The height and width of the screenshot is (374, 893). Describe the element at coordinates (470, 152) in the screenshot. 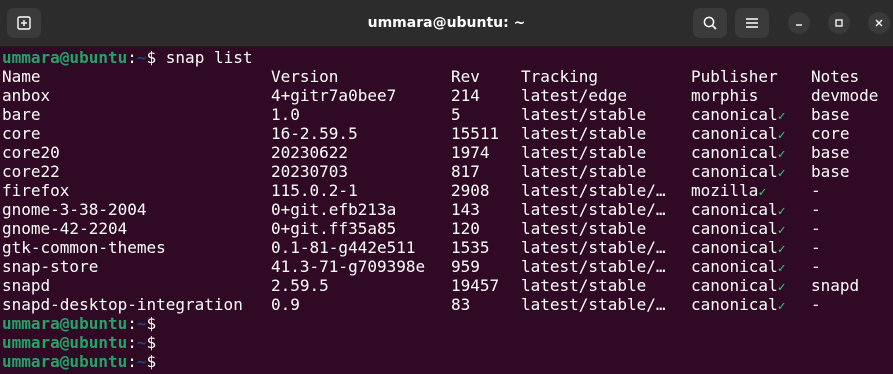

I see `cell-rev: 1974` at that location.